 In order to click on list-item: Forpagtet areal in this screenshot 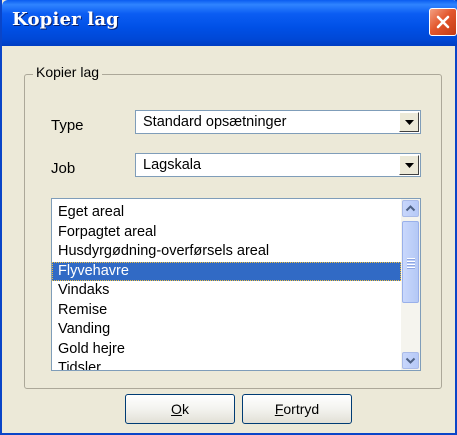, I will do `click(226, 233)`.